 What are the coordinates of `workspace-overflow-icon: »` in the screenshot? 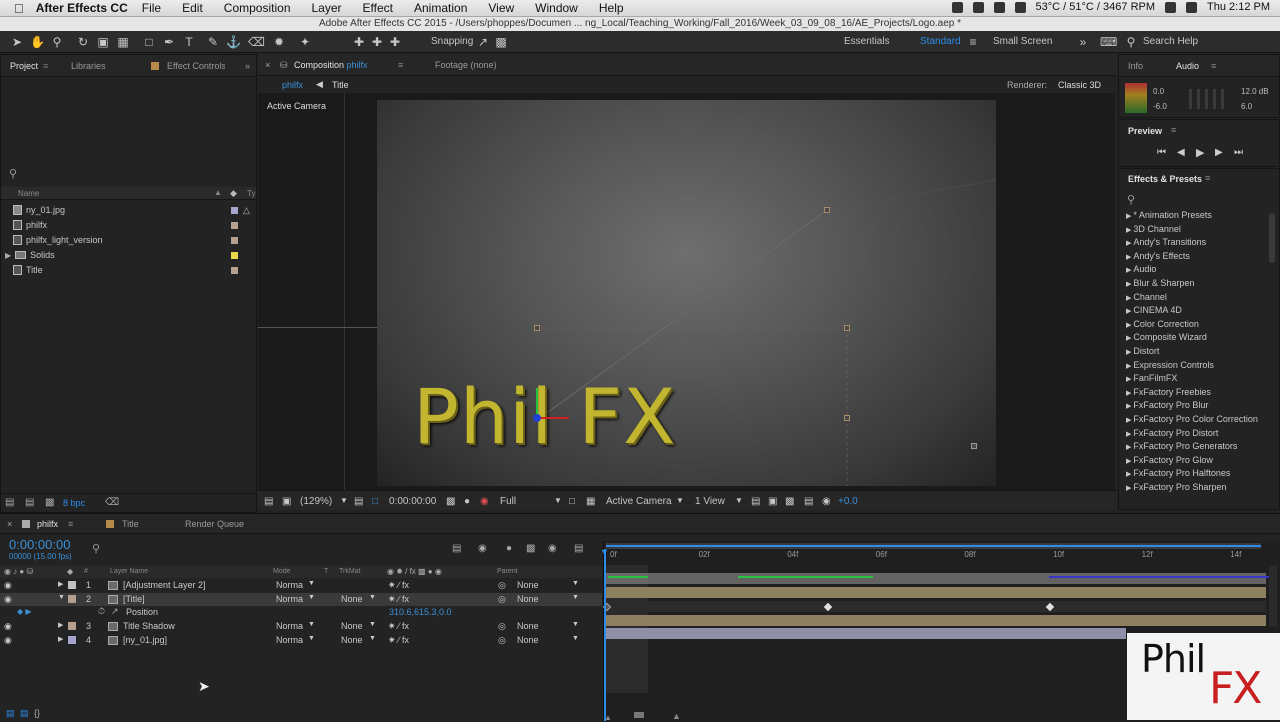 It's located at (1083, 42).